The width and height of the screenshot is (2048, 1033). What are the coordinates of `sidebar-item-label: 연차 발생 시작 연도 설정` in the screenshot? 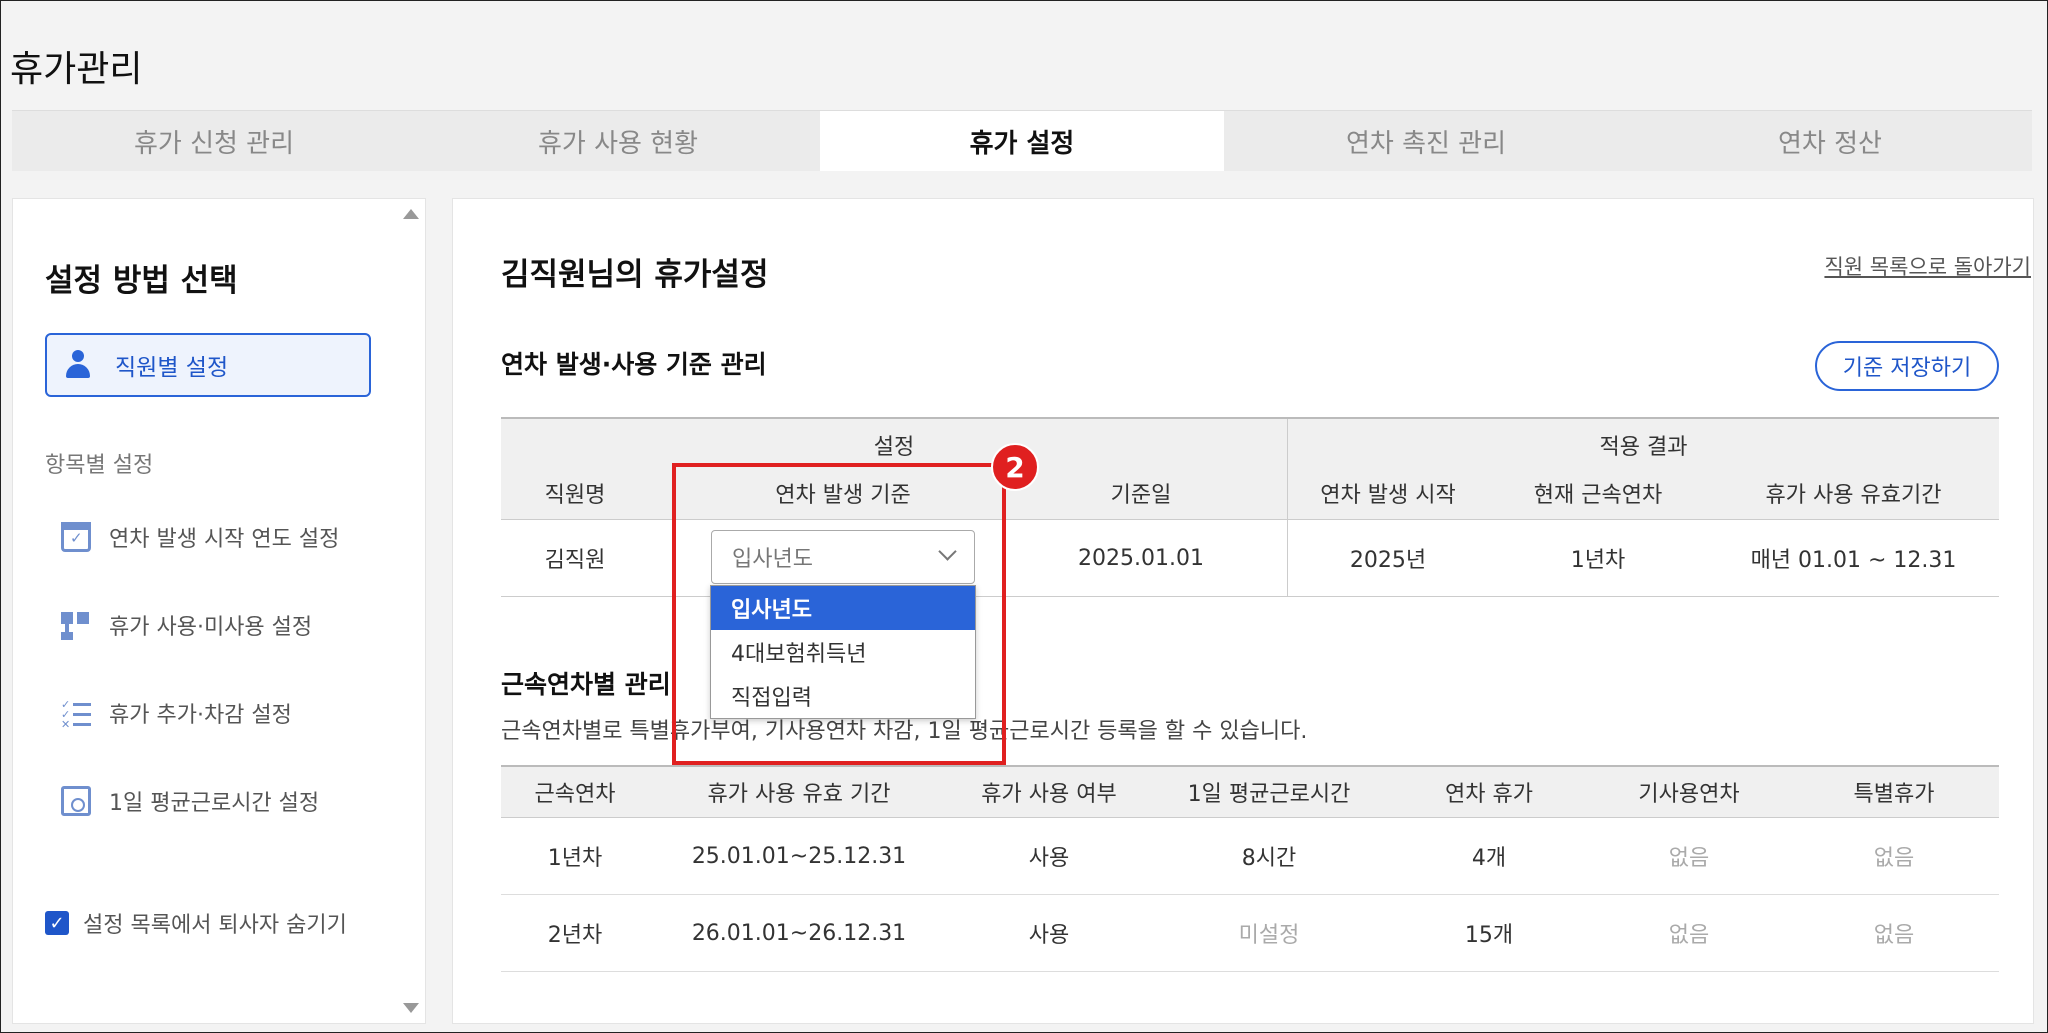 It's located at (224, 539).